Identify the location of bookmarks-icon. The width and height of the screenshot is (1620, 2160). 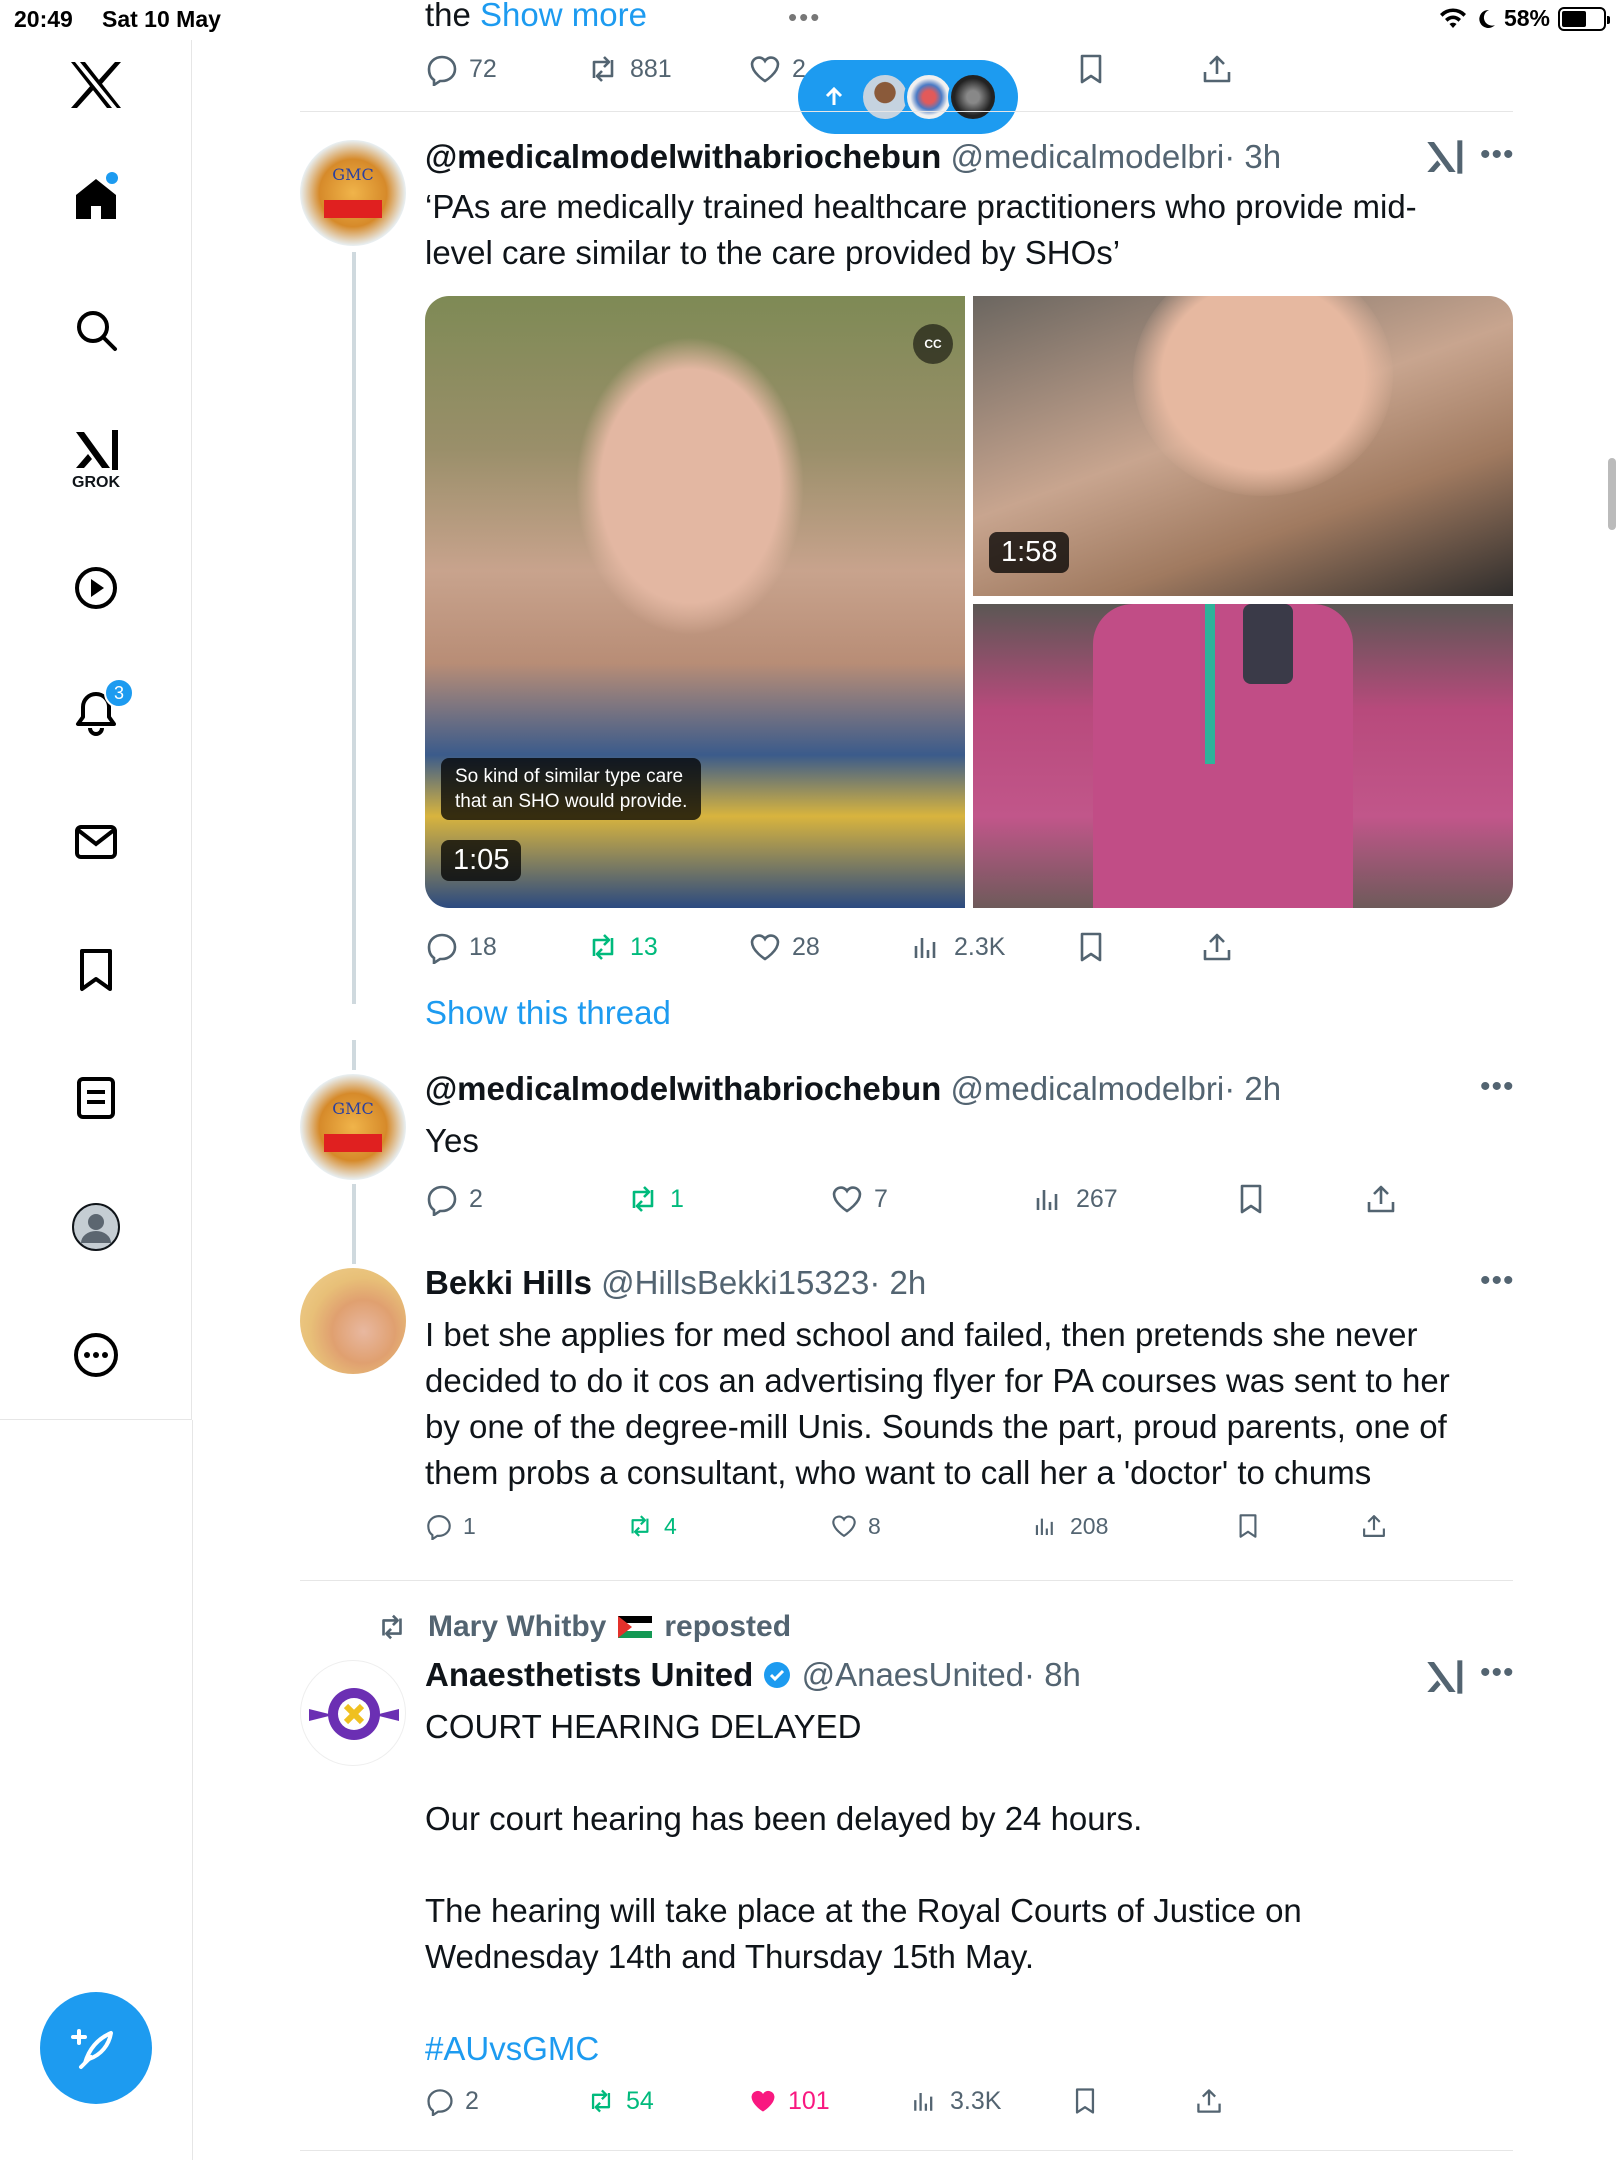
(96, 970).